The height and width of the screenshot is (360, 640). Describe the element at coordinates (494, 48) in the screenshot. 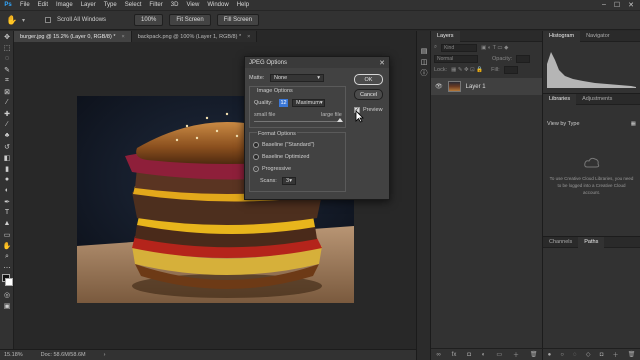

I see `filter-icons: ▣ ◐ T ▭ ◆` at that location.